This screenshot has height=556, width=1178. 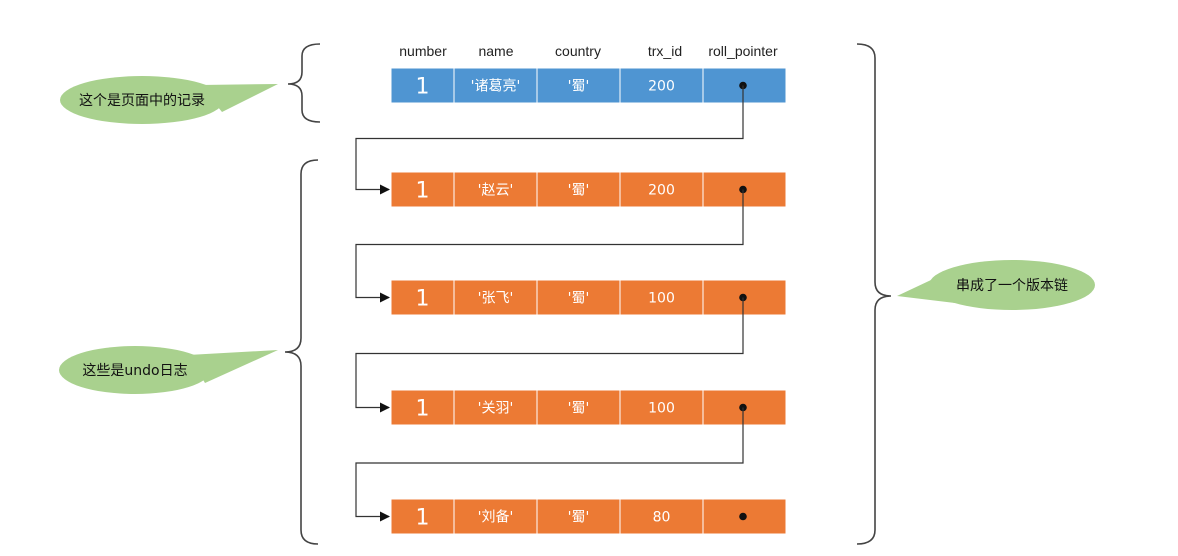 I want to click on callout-page-record: 这个是页面中的记录, so click(x=169, y=100).